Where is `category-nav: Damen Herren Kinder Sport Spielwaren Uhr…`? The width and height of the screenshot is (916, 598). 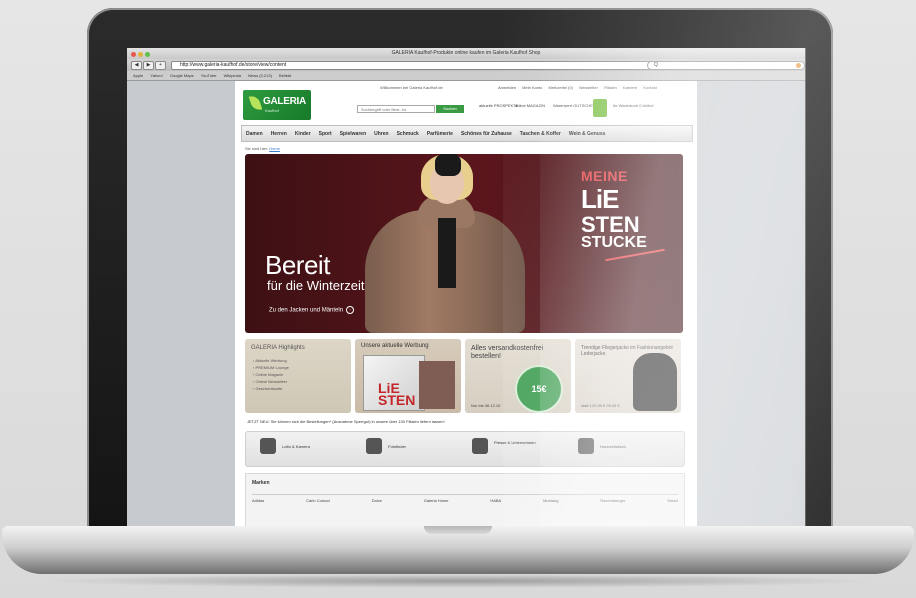
category-nav: Damen Herren Kinder Sport Spielwaren Uhr… is located at coordinates (467, 133).